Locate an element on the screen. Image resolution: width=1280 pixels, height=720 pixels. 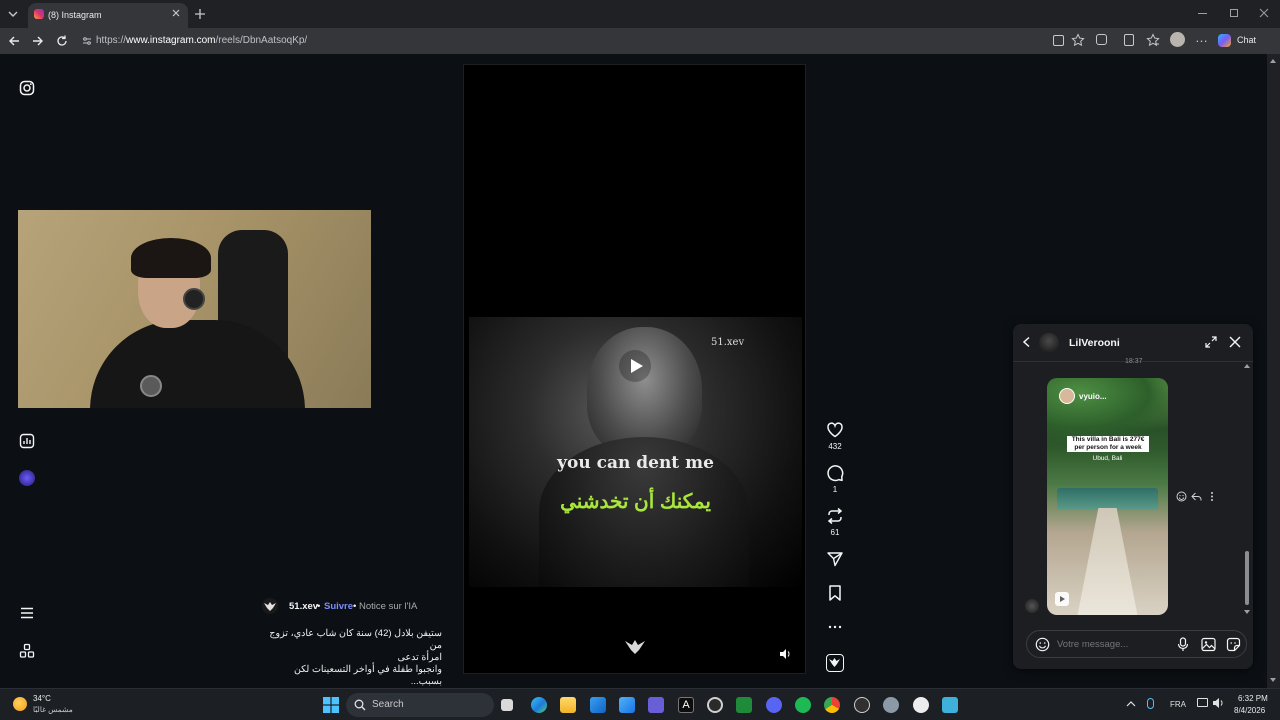
sticker-icon is located at coordinates (1233, 644).